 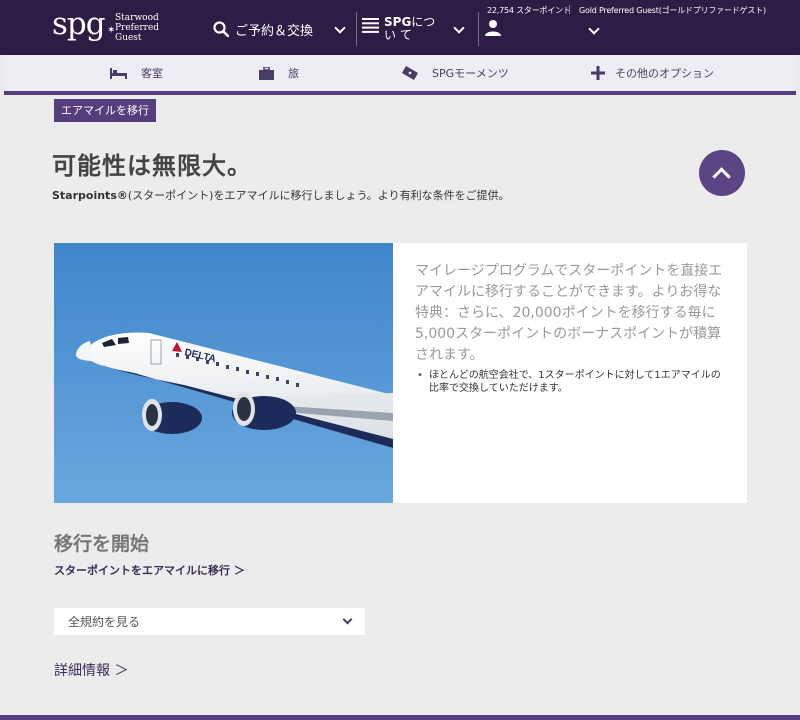 What do you see at coordinates (209, 621) in the screenshot?
I see `terms-dropdown: 全規約を見る` at bounding box center [209, 621].